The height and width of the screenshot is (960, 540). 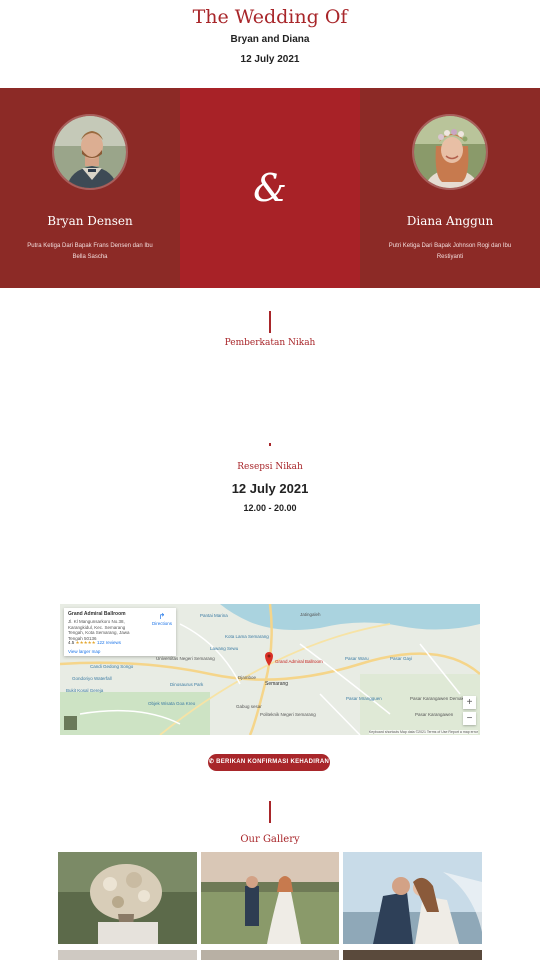 I want to click on ampersand: &, so click(x=270, y=188).